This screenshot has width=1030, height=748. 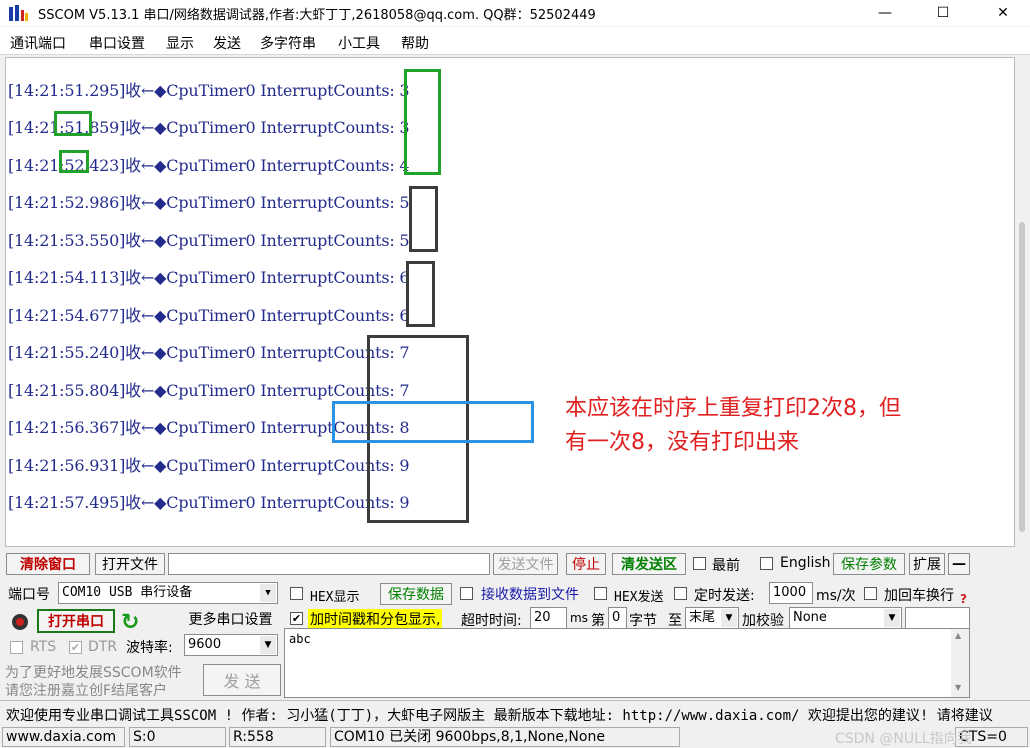 What do you see at coordinates (149, 648) in the screenshot?
I see `baud-label: 波特率:` at bounding box center [149, 648].